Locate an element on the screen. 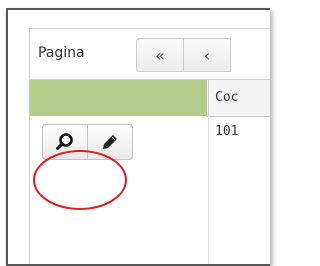 This screenshot has width=320, height=266. pager-bar: Pagina « ‹ is located at coordinates (150, 54).